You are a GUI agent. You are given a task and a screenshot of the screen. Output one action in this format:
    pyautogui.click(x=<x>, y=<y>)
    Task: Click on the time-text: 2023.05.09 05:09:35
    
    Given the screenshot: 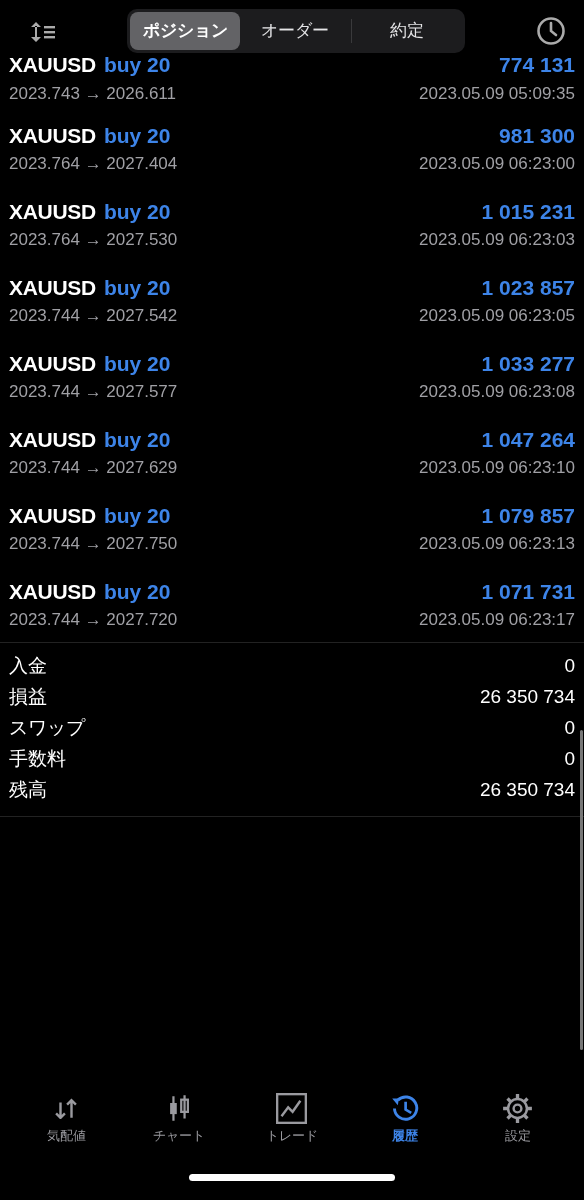 What is the action you would take?
    pyautogui.click(x=497, y=93)
    